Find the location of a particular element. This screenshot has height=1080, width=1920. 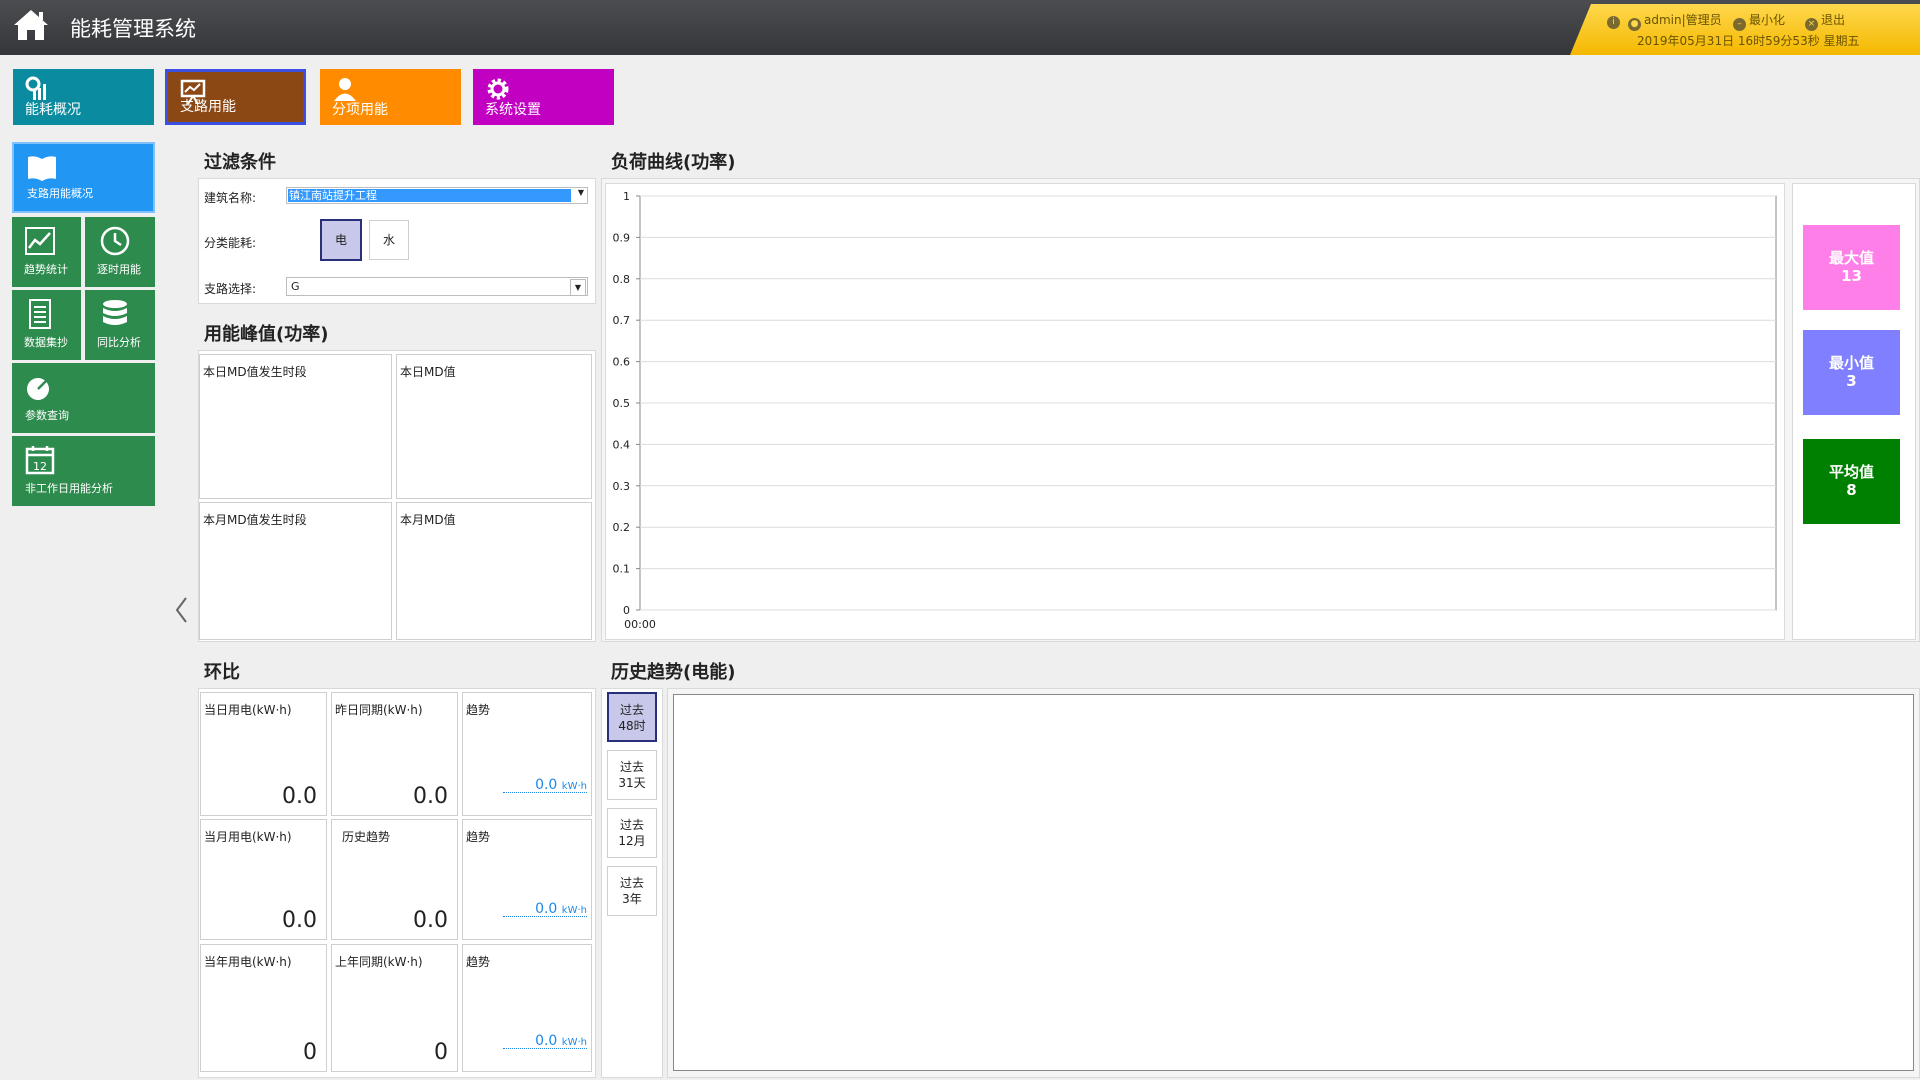

logout-button: × 退出 is located at coordinates (1825, 21).